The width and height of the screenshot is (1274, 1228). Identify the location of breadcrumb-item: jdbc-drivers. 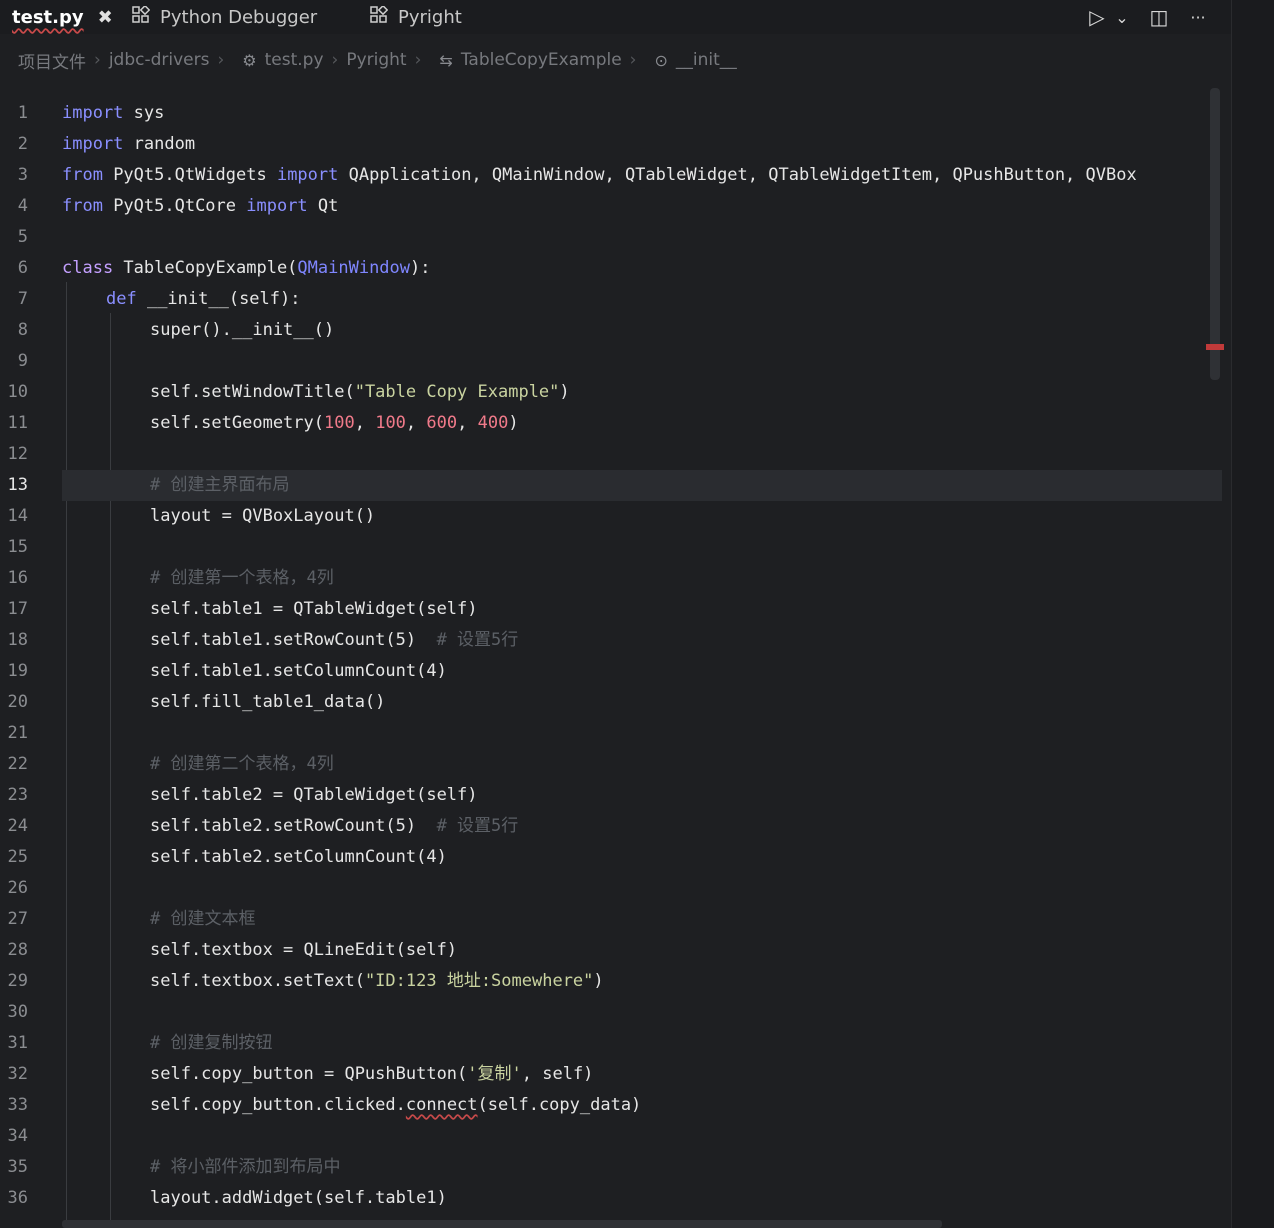
(159, 60).